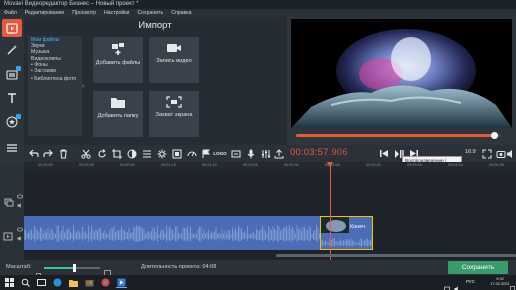  What do you see at coordinates (181, 13) in the screenshot?
I see `menu-help: Справка` at bounding box center [181, 13].